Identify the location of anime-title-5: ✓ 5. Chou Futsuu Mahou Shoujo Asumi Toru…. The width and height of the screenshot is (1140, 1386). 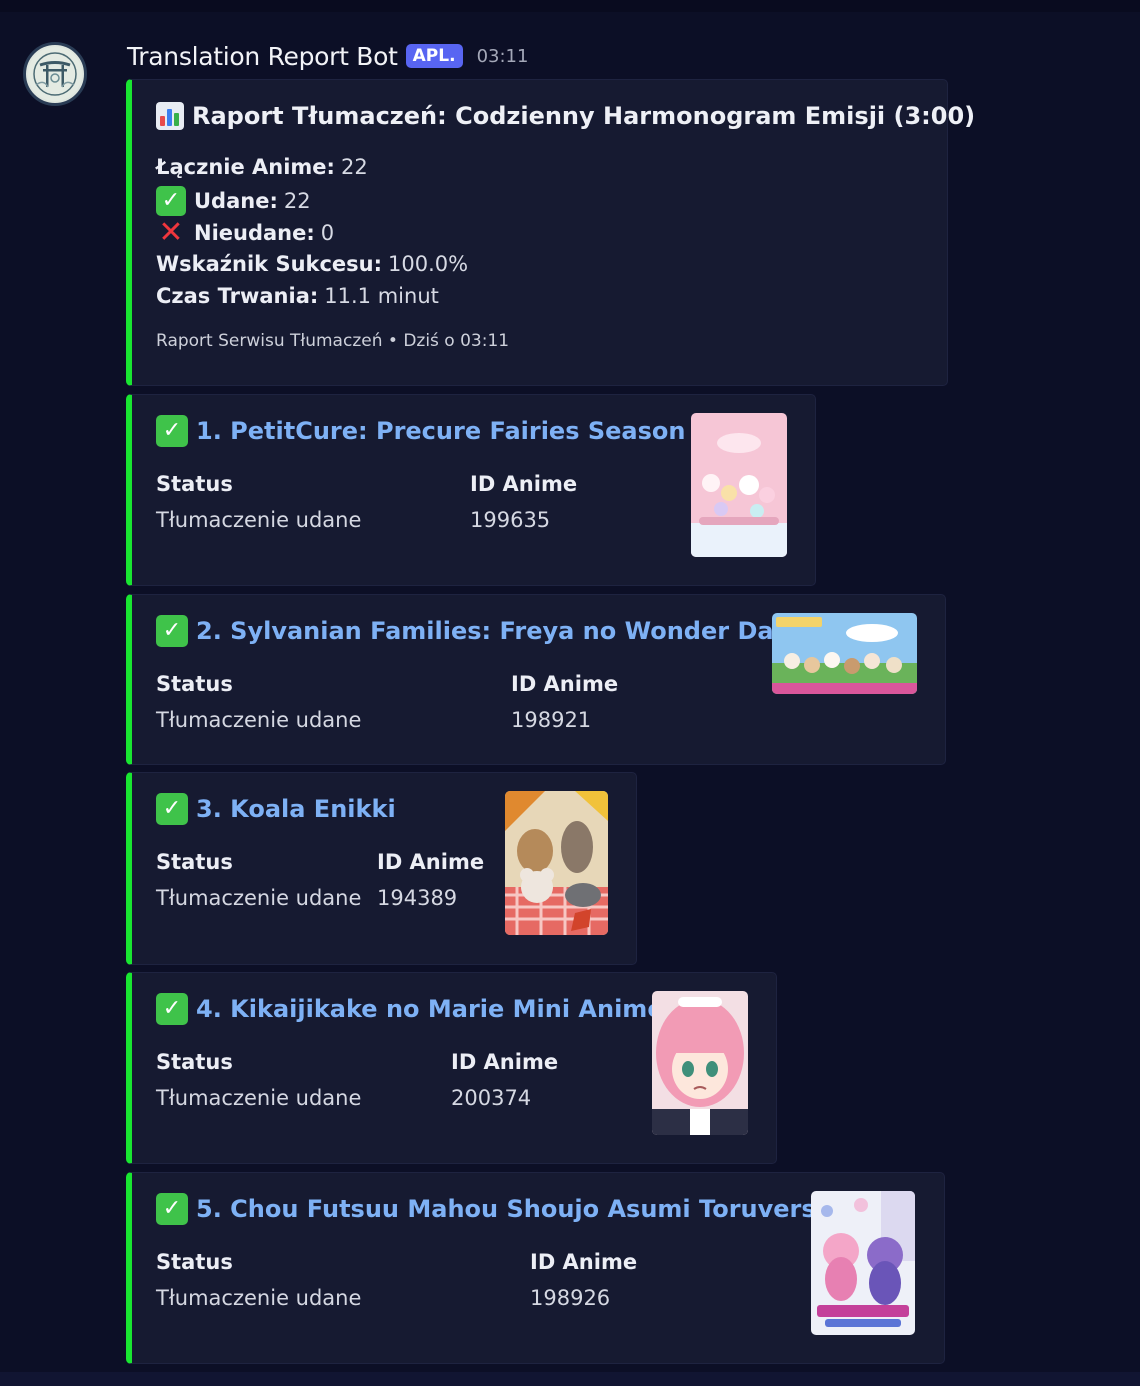
(494, 1209).